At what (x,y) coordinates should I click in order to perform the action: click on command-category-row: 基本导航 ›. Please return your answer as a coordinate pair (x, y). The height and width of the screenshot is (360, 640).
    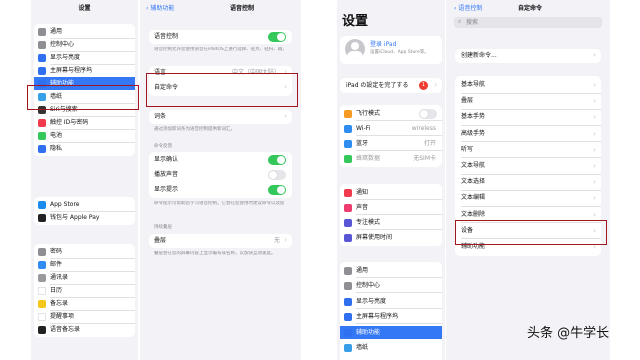
    Looking at the image, I should click on (528, 85).